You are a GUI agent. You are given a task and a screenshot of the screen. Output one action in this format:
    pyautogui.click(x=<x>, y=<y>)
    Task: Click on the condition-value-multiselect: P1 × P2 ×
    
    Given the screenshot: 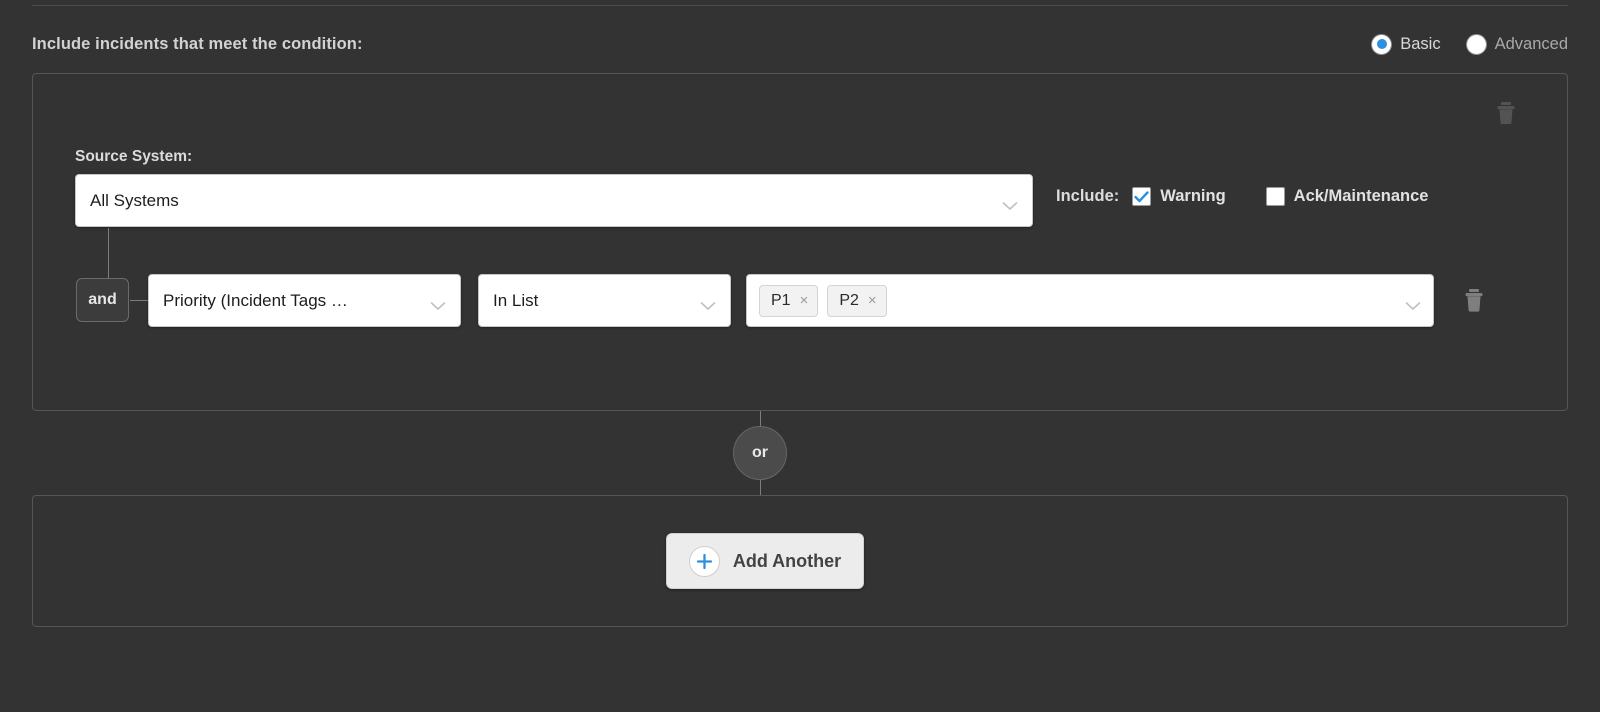 What is the action you would take?
    pyautogui.click(x=1090, y=300)
    